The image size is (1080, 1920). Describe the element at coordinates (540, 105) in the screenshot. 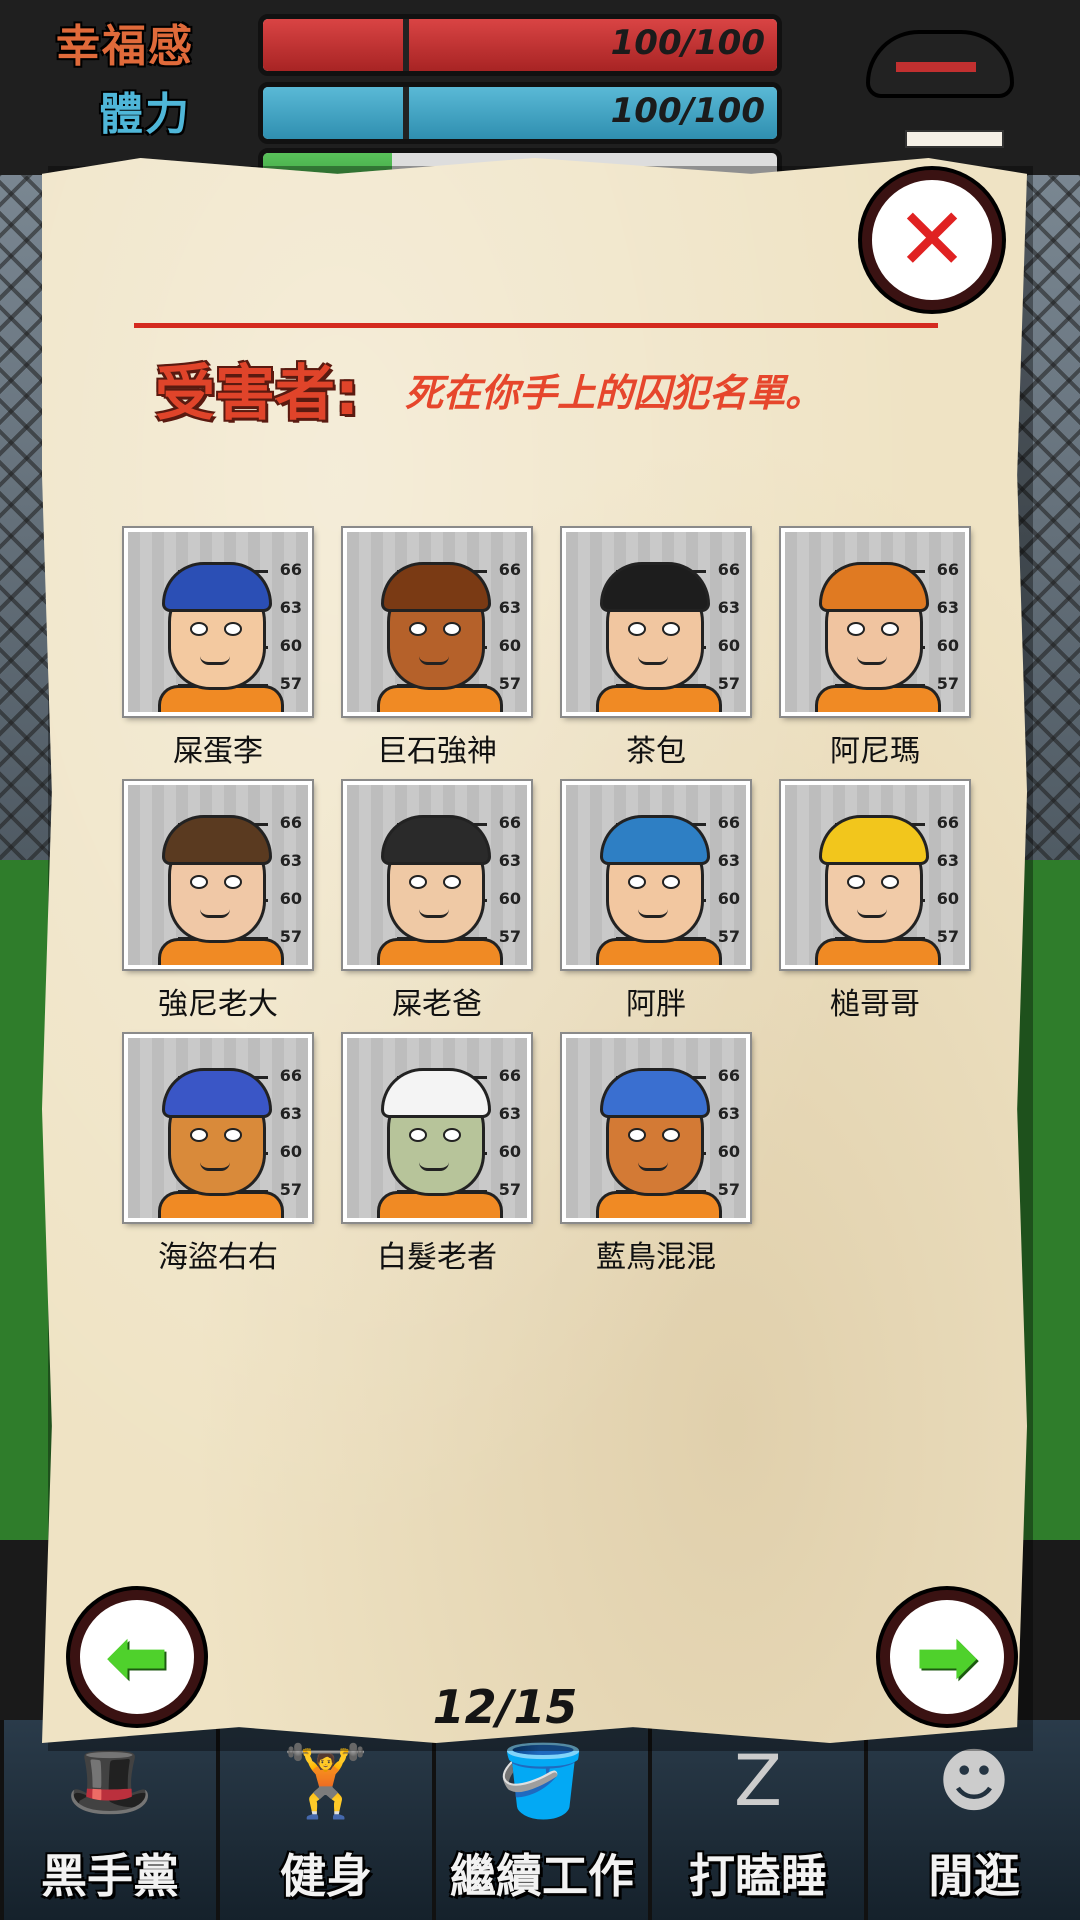

I see `status-hud: 幸福感 100/100 體力 100/100` at that location.